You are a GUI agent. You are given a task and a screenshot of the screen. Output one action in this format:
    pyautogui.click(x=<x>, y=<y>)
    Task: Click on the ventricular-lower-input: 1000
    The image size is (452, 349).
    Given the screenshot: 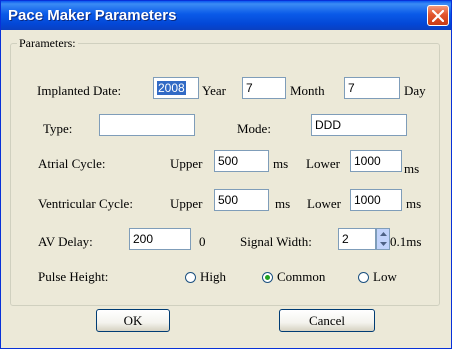 What is the action you would take?
    pyautogui.click(x=376, y=200)
    